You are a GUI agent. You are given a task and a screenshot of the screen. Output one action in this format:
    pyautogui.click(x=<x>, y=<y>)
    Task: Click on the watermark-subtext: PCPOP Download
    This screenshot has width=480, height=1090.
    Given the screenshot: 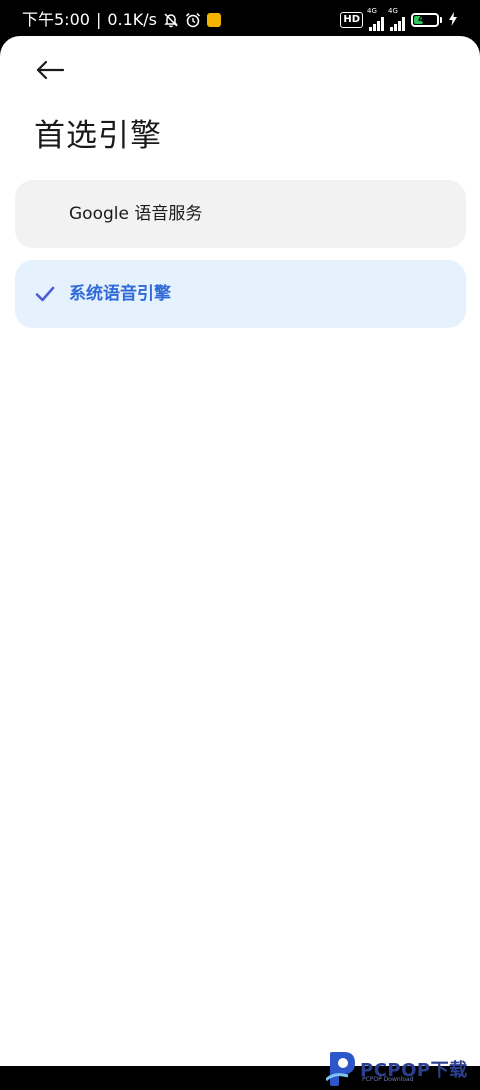 What is the action you would take?
    pyautogui.click(x=388, y=1079)
    